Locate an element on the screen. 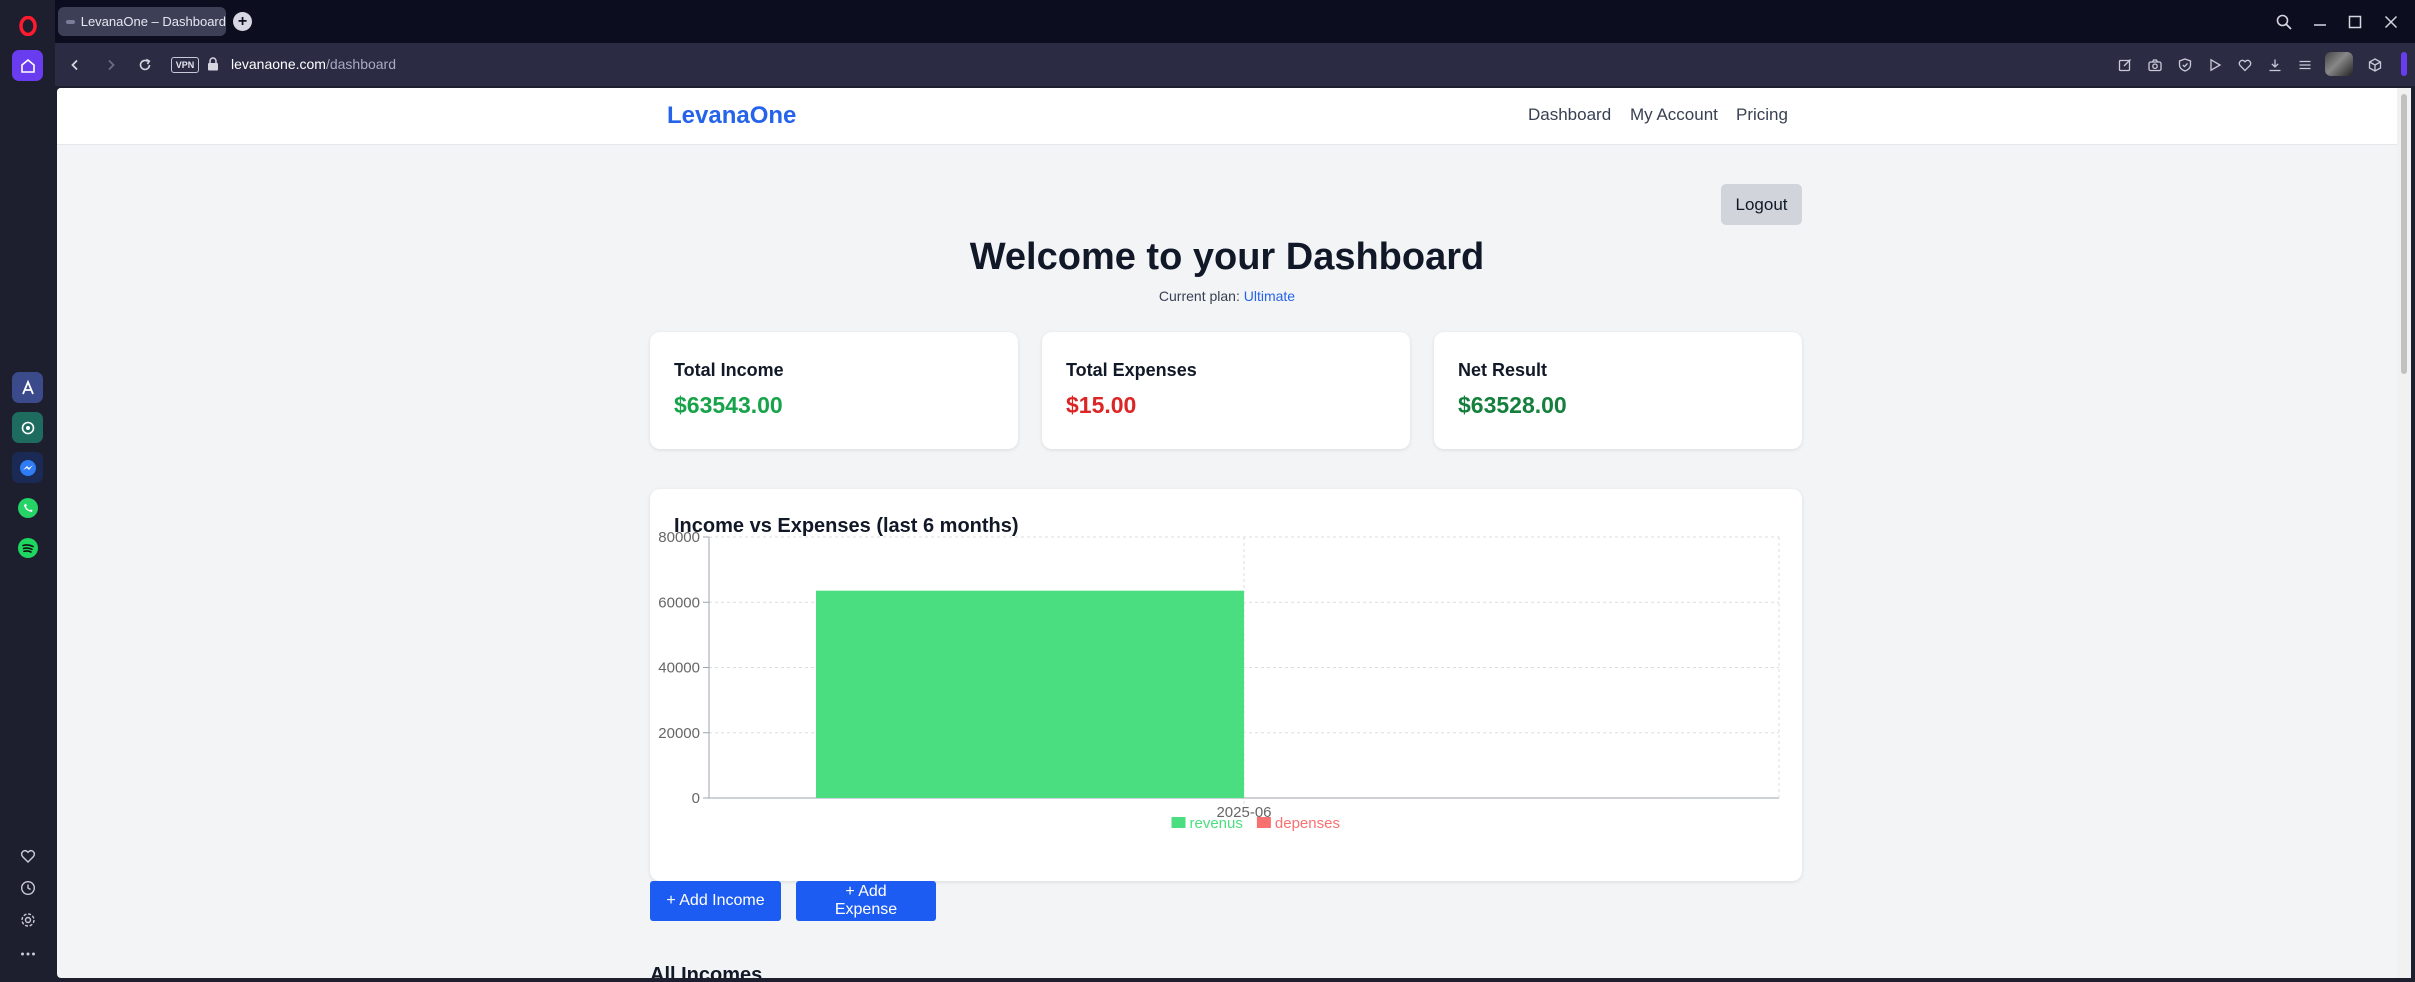  y-tick-label: 20000 is located at coordinates (679, 733).